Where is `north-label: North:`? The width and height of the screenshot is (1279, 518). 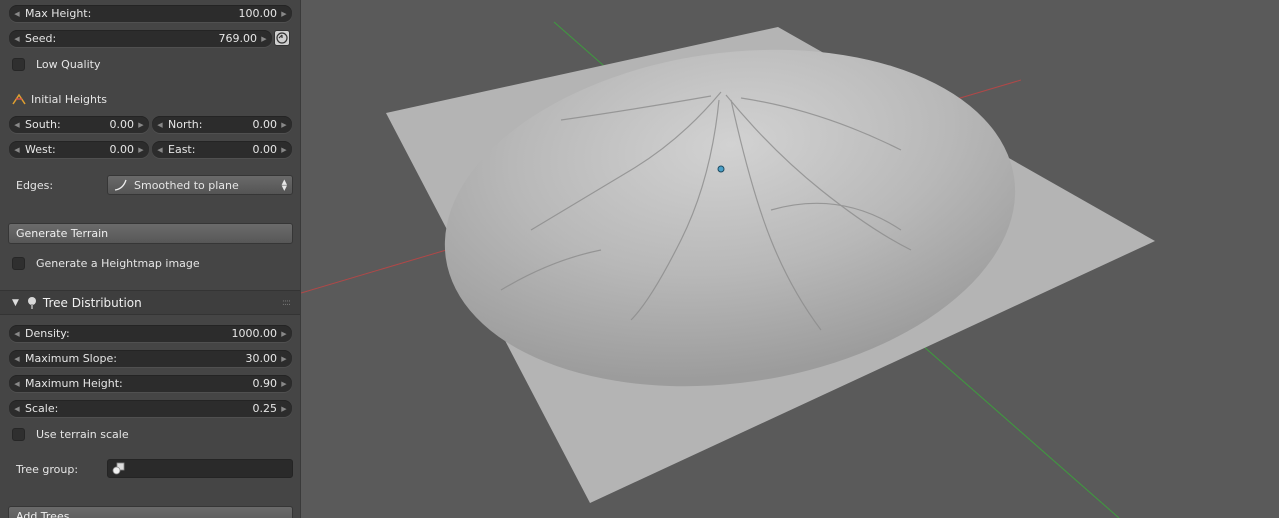 north-label: North: is located at coordinates (185, 124).